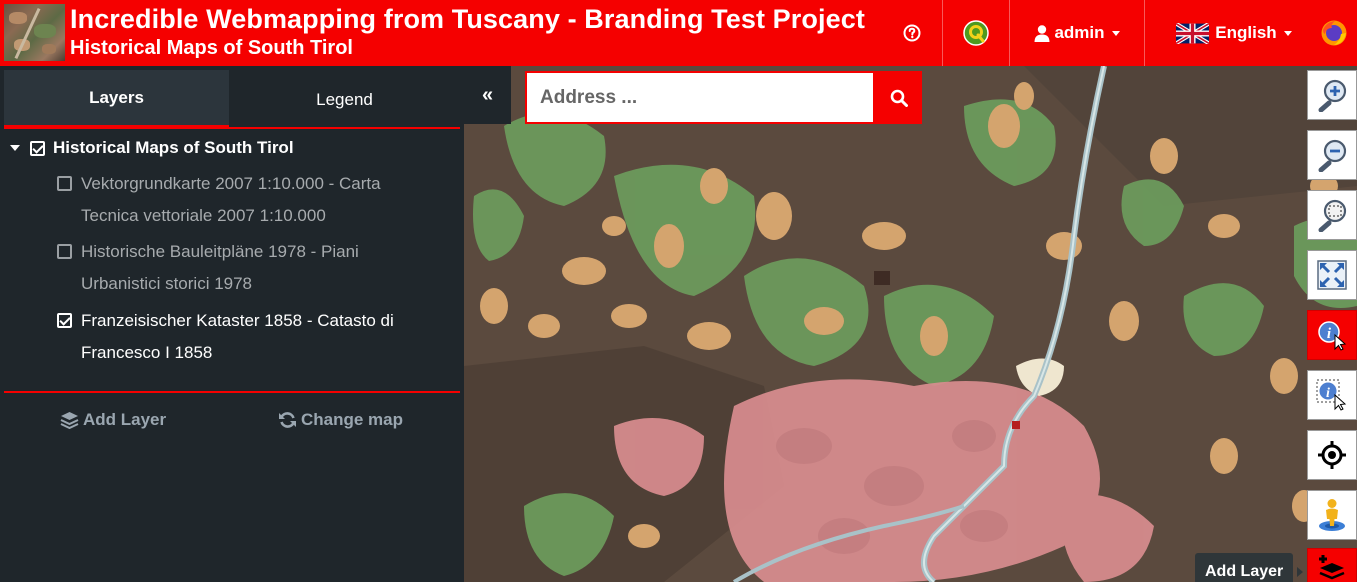  What do you see at coordinates (1244, 567) in the screenshot?
I see `add-layer-tooltip: Add Layer` at bounding box center [1244, 567].